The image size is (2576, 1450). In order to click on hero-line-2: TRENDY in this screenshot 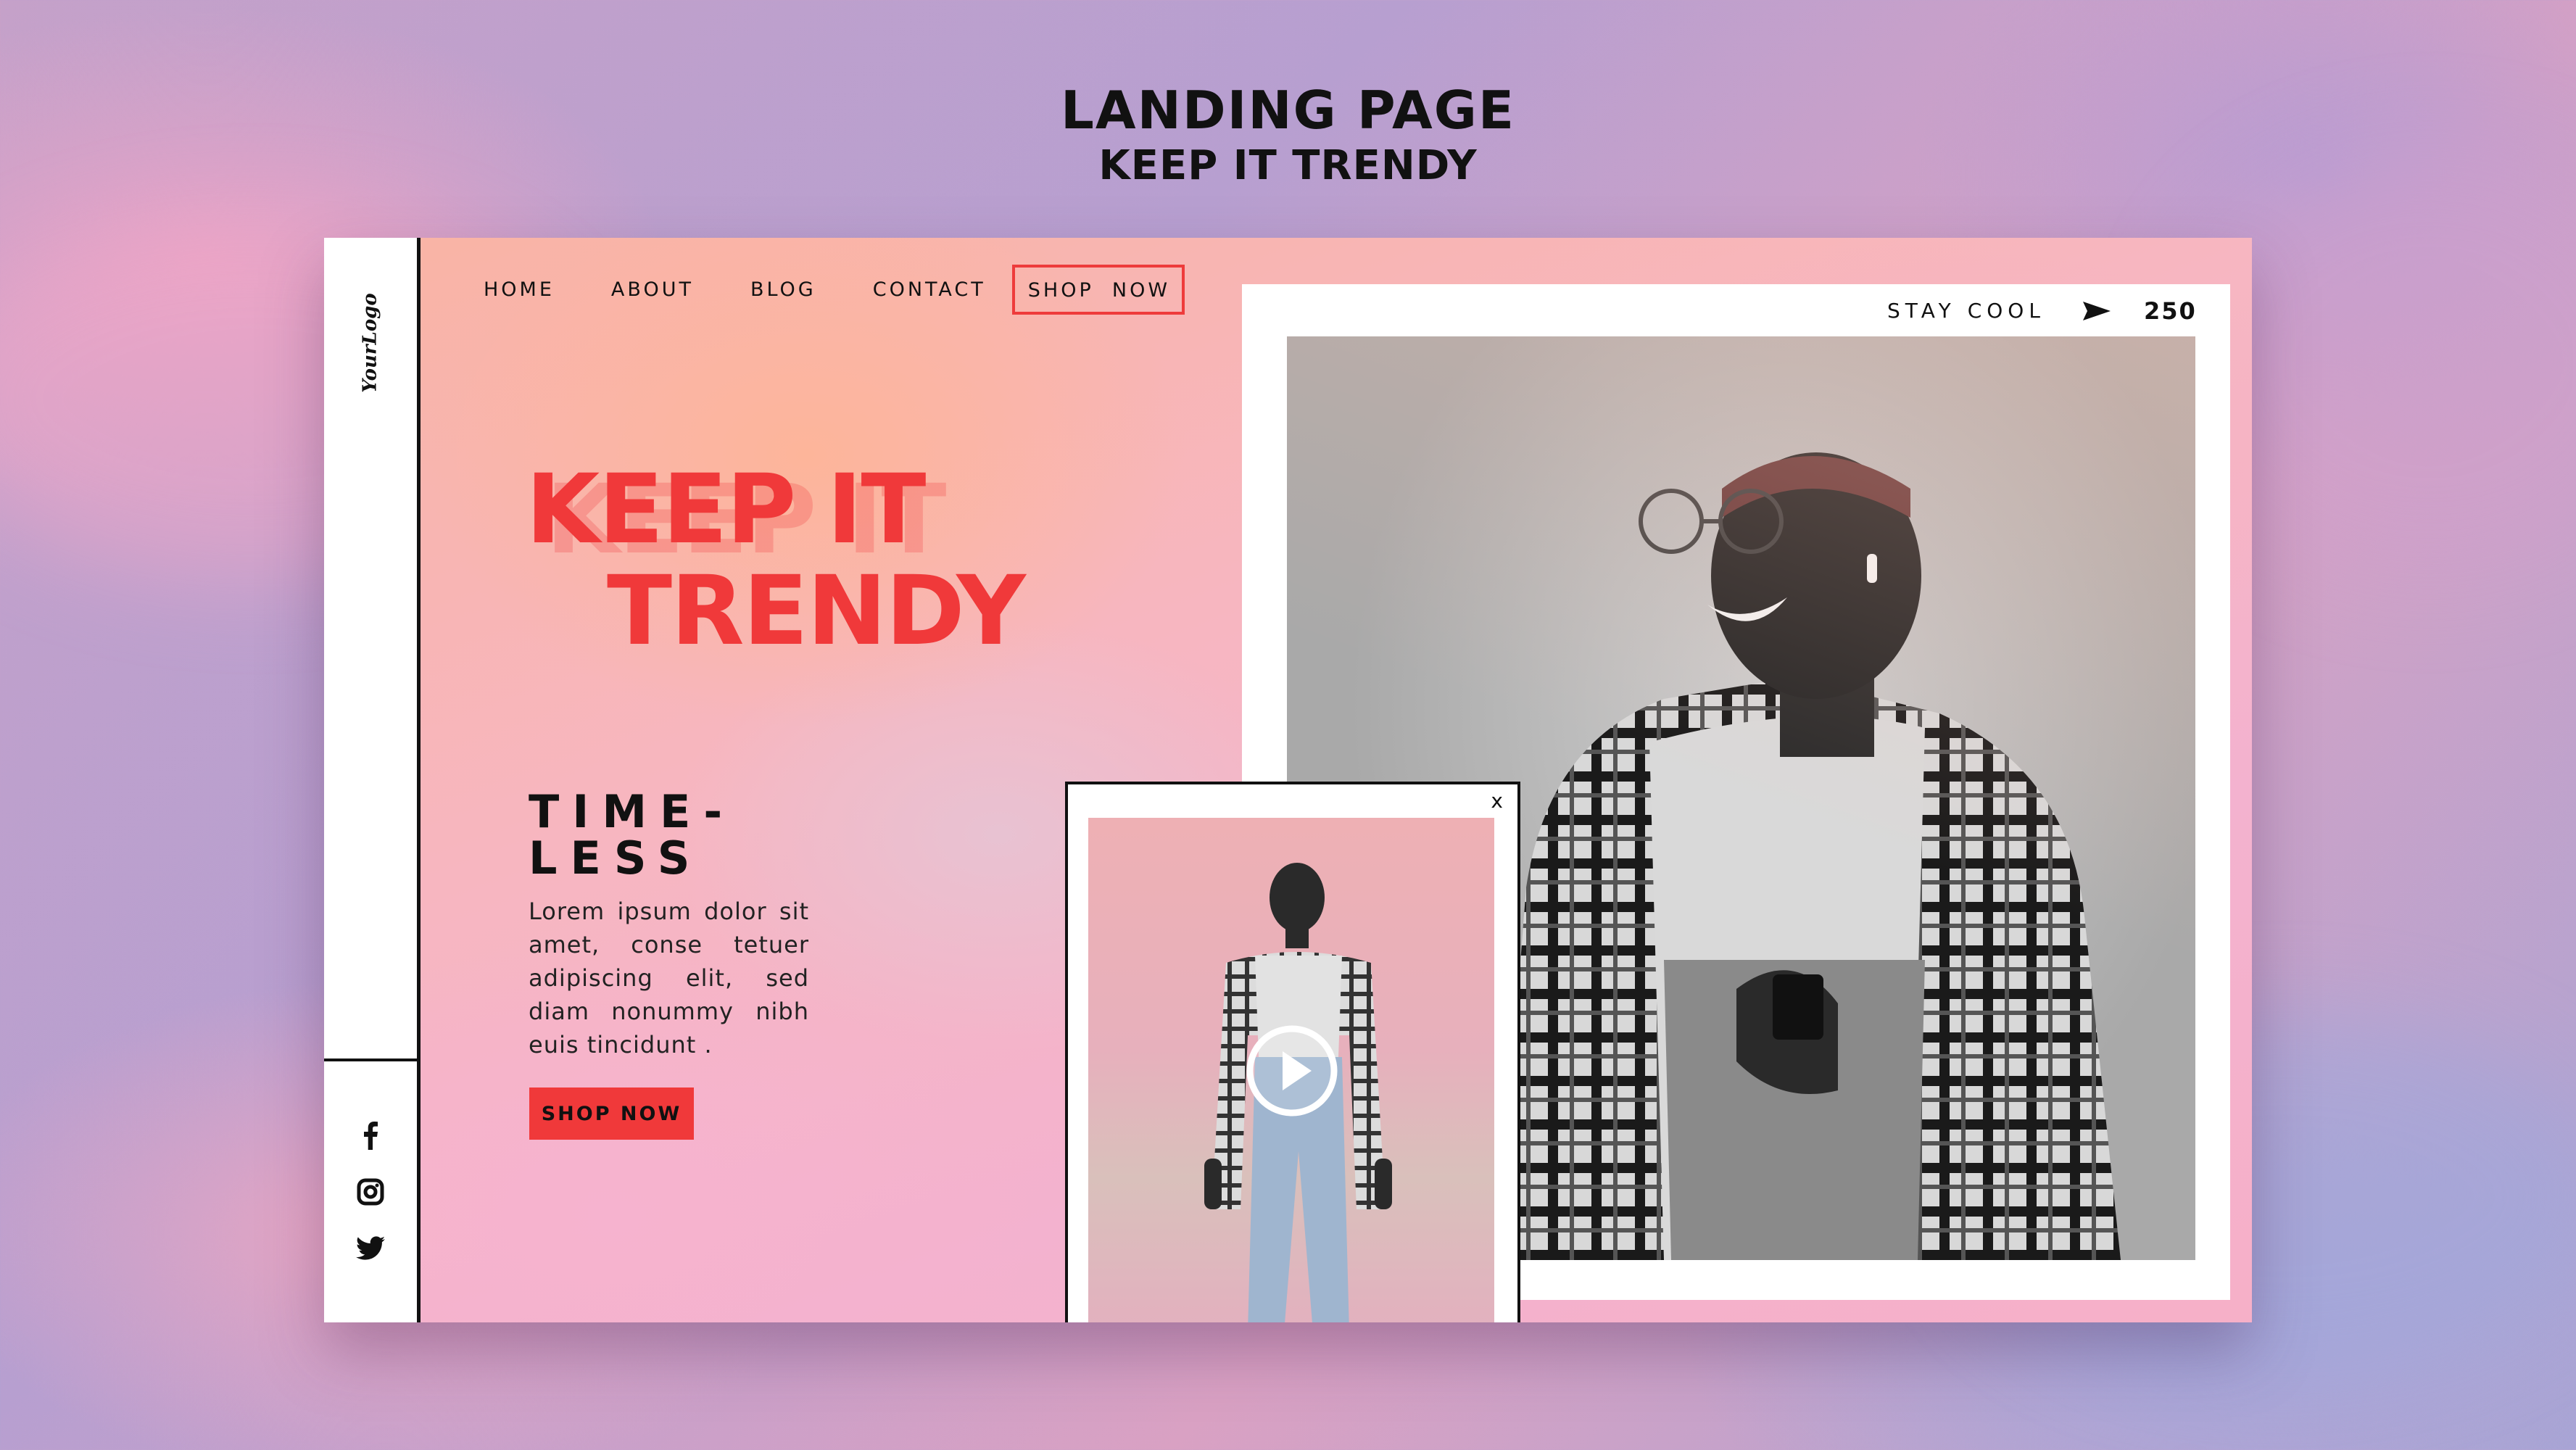, I will do `click(816, 611)`.